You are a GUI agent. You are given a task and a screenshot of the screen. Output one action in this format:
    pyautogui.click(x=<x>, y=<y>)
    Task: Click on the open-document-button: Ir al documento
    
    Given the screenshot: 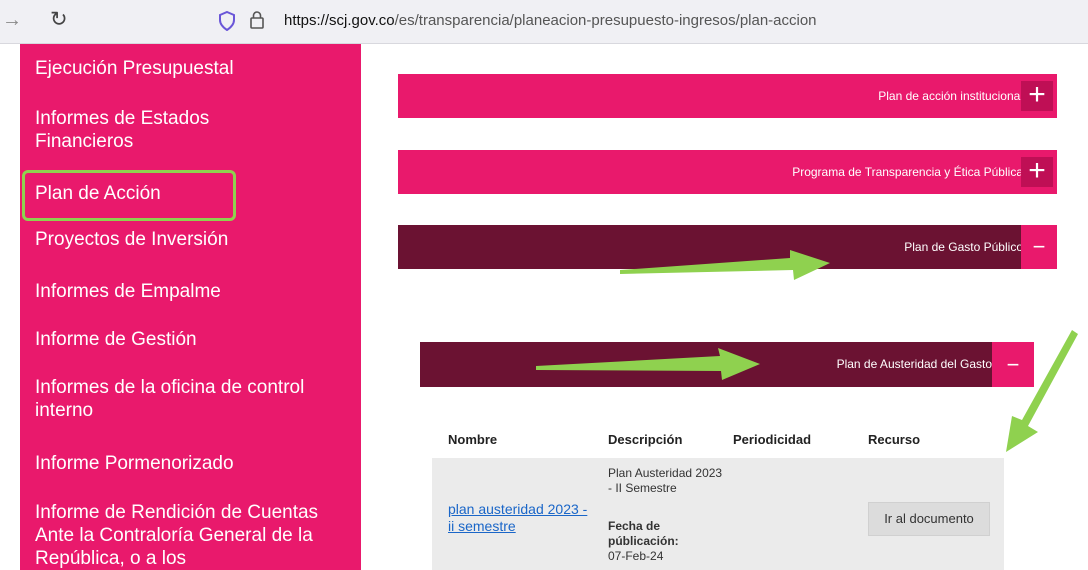 What is the action you would take?
    pyautogui.click(x=929, y=519)
    